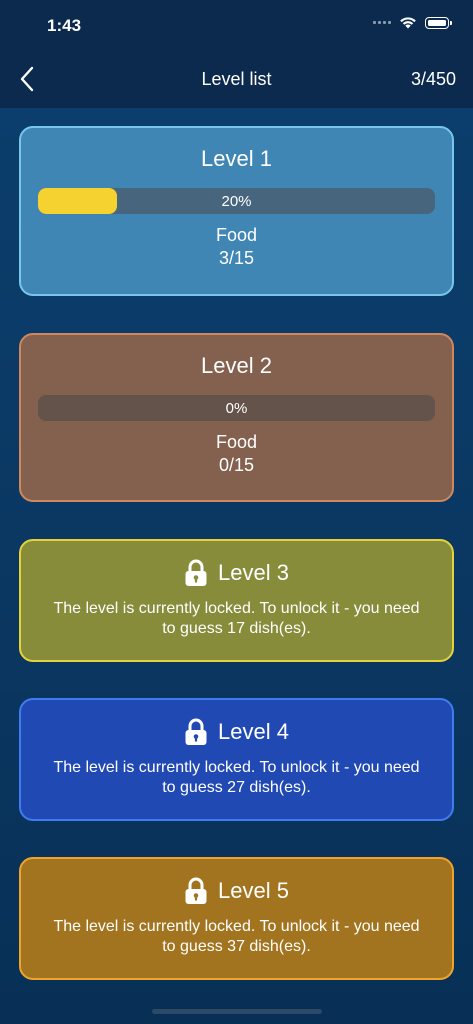  What do you see at coordinates (253, 890) in the screenshot?
I see `level-title: Level 5` at bounding box center [253, 890].